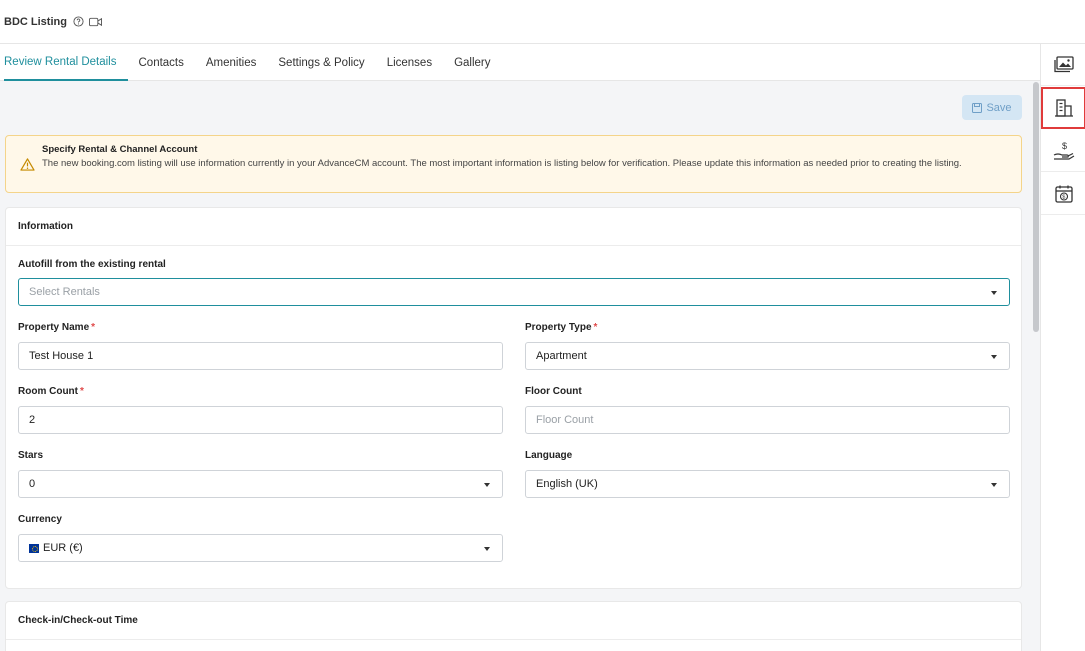 This screenshot has height=651, width=1085. What do you see at coordinates (32, 484) in the screenshot?
I see `stars-value: 0` at bounding box center [32, 484].